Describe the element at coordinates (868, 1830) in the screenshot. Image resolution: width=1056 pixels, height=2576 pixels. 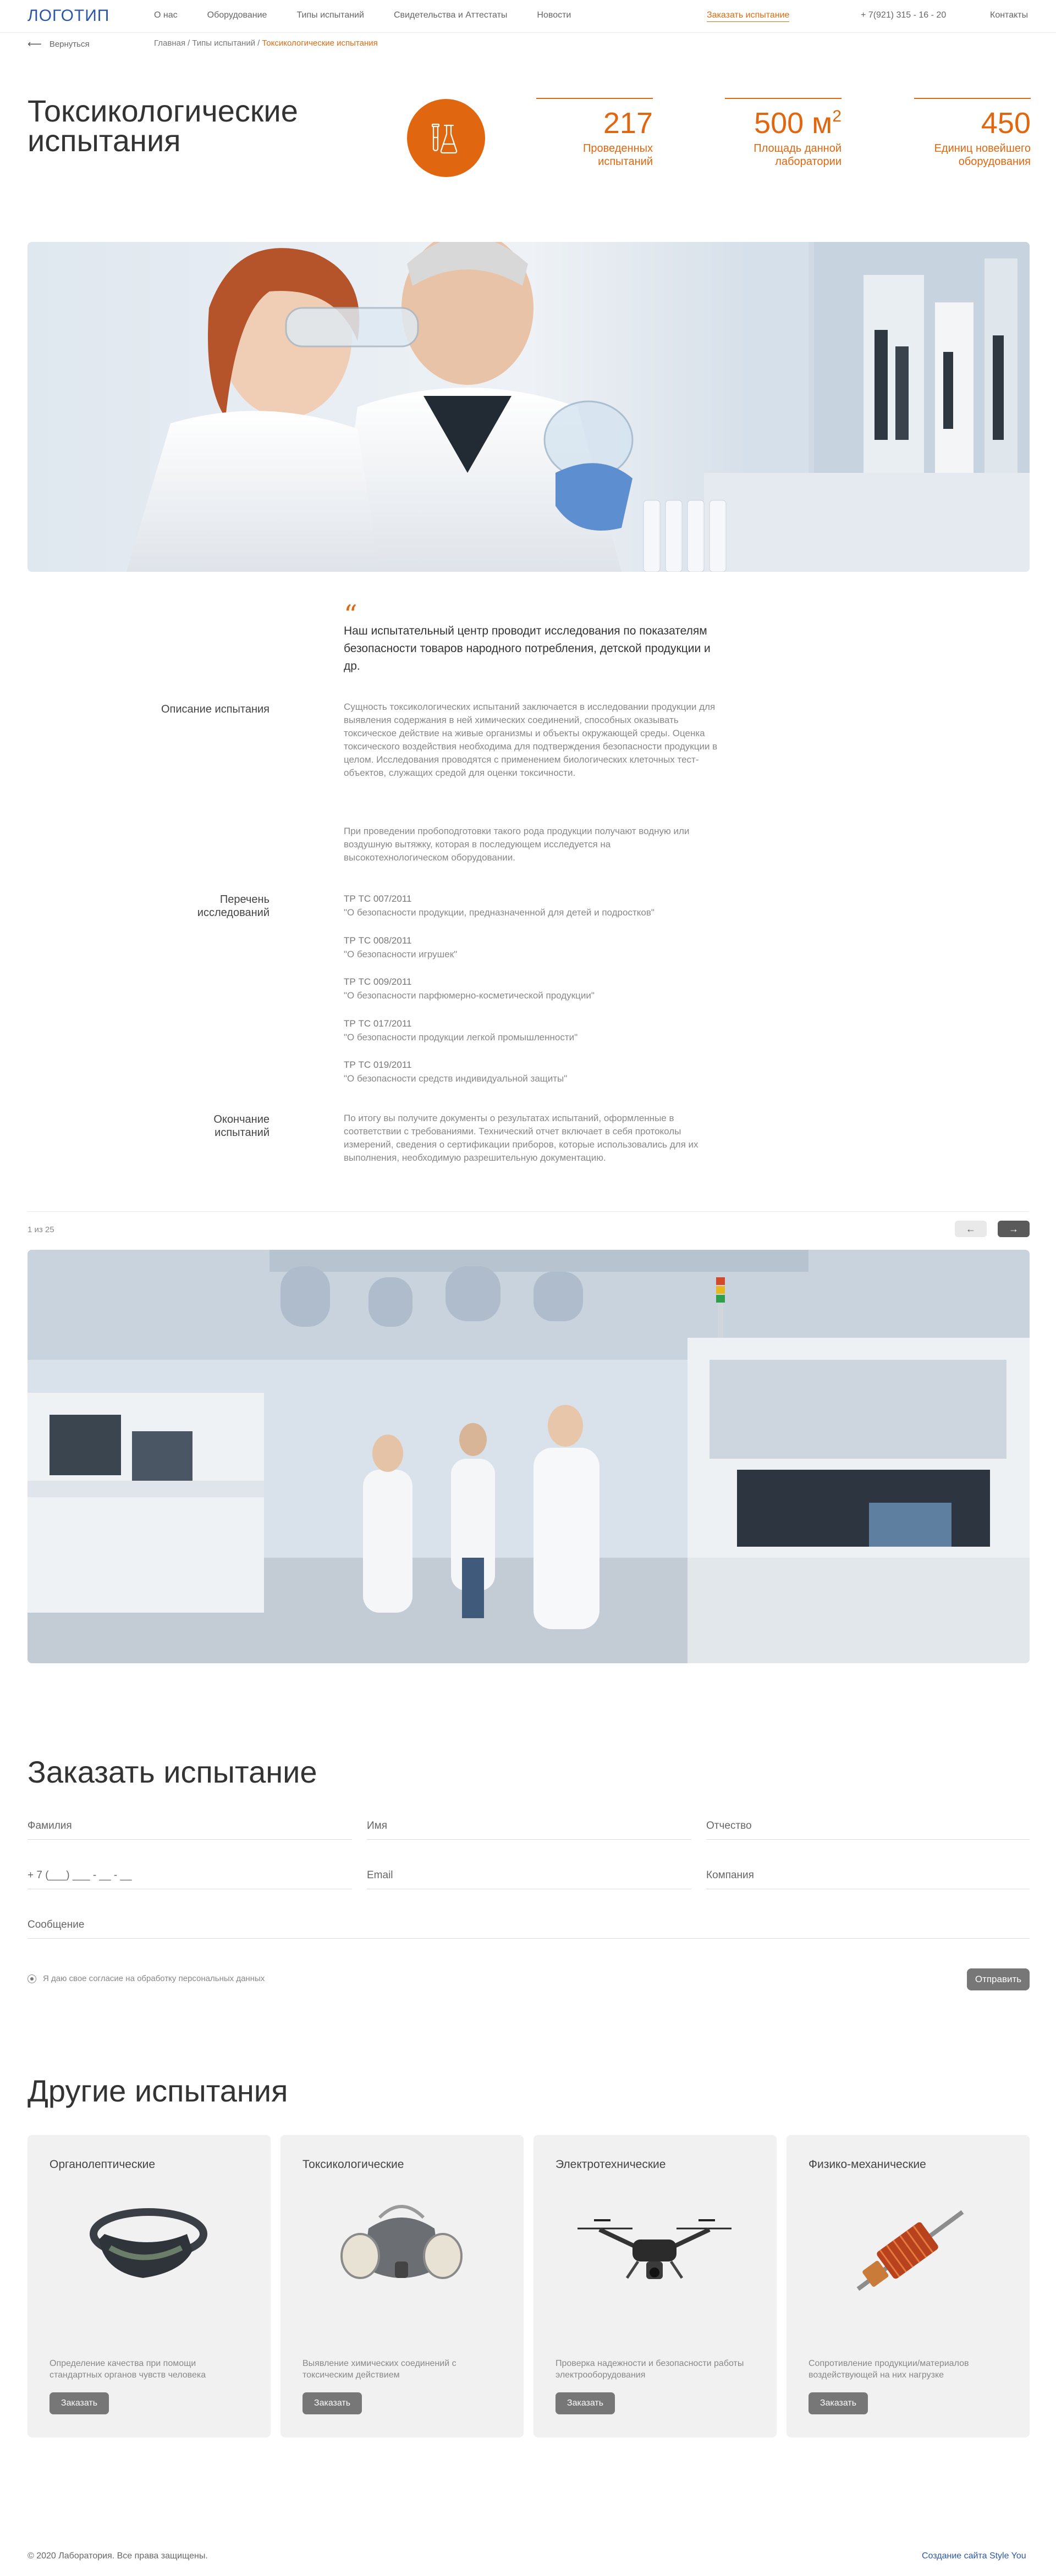
I see `patronymic-field: Отчество` at that location.